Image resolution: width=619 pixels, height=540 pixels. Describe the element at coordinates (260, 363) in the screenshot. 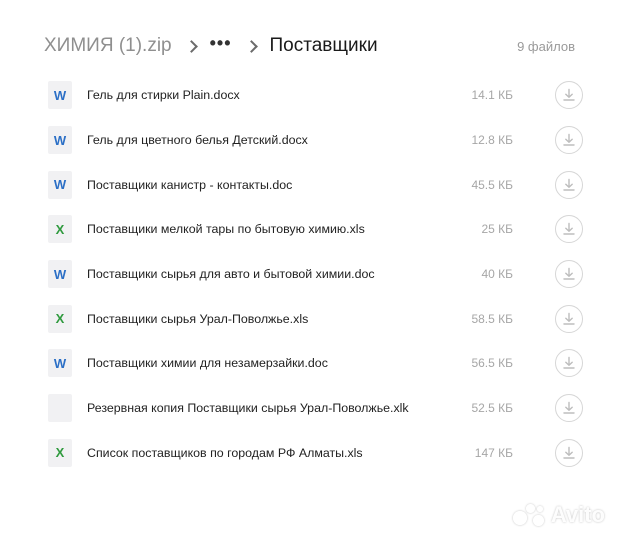

I see `file-name: Поставщики химии для незамерзайки.doc` at that location.